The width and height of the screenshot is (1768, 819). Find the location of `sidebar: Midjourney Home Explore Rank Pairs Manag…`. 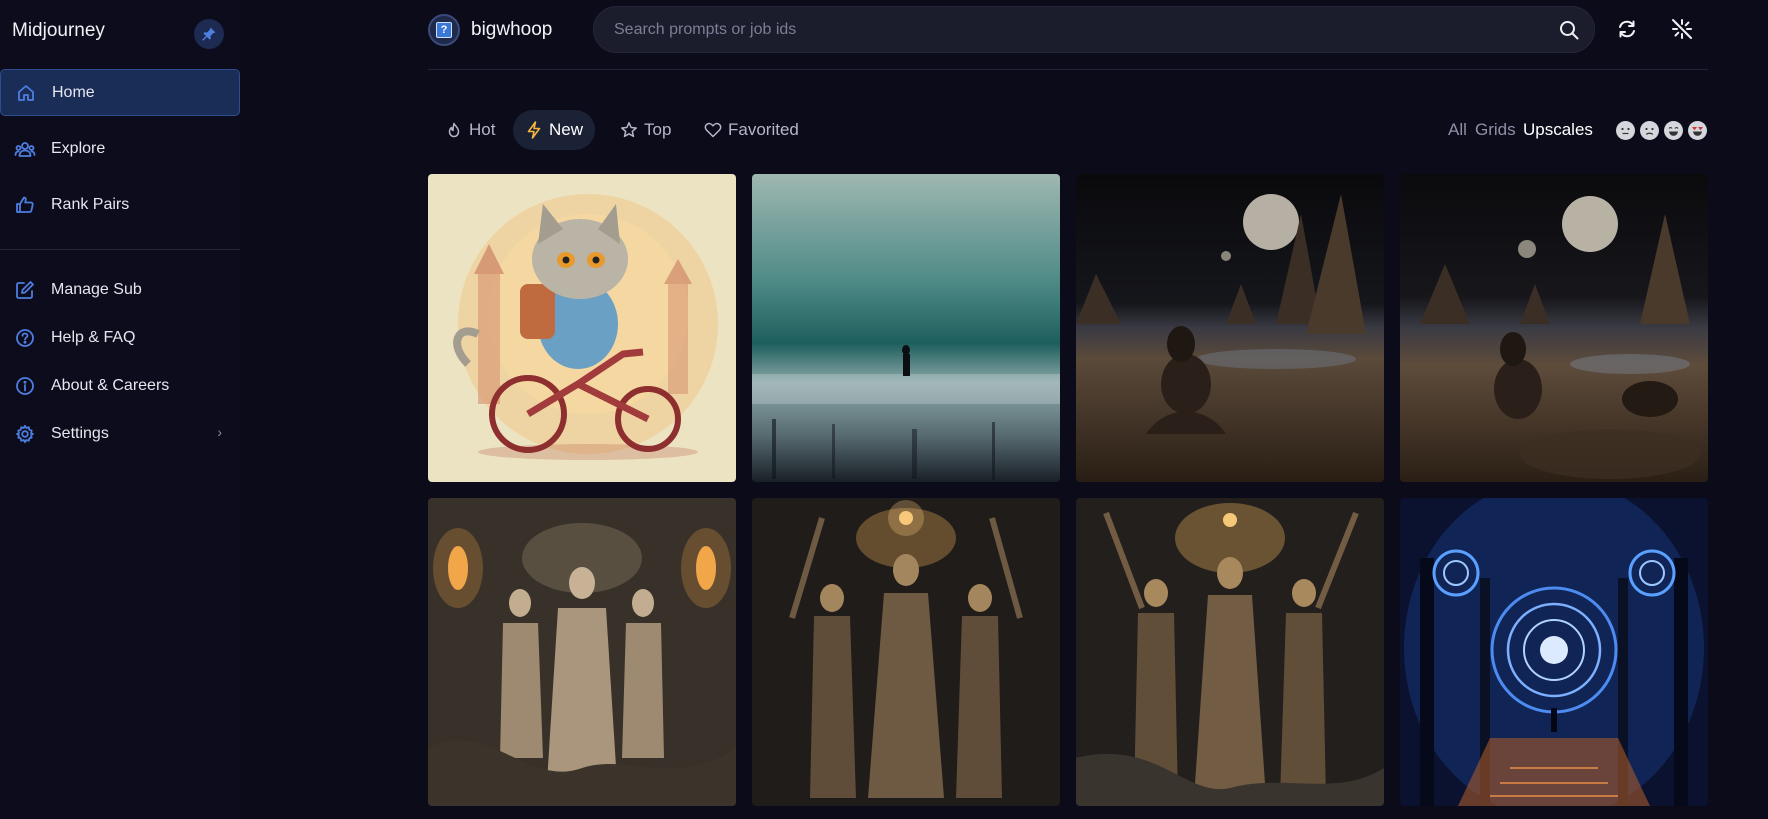

sidebar: Midjourney Home Explore Rank Pairs Manag… is located at coordinates (120, 409).